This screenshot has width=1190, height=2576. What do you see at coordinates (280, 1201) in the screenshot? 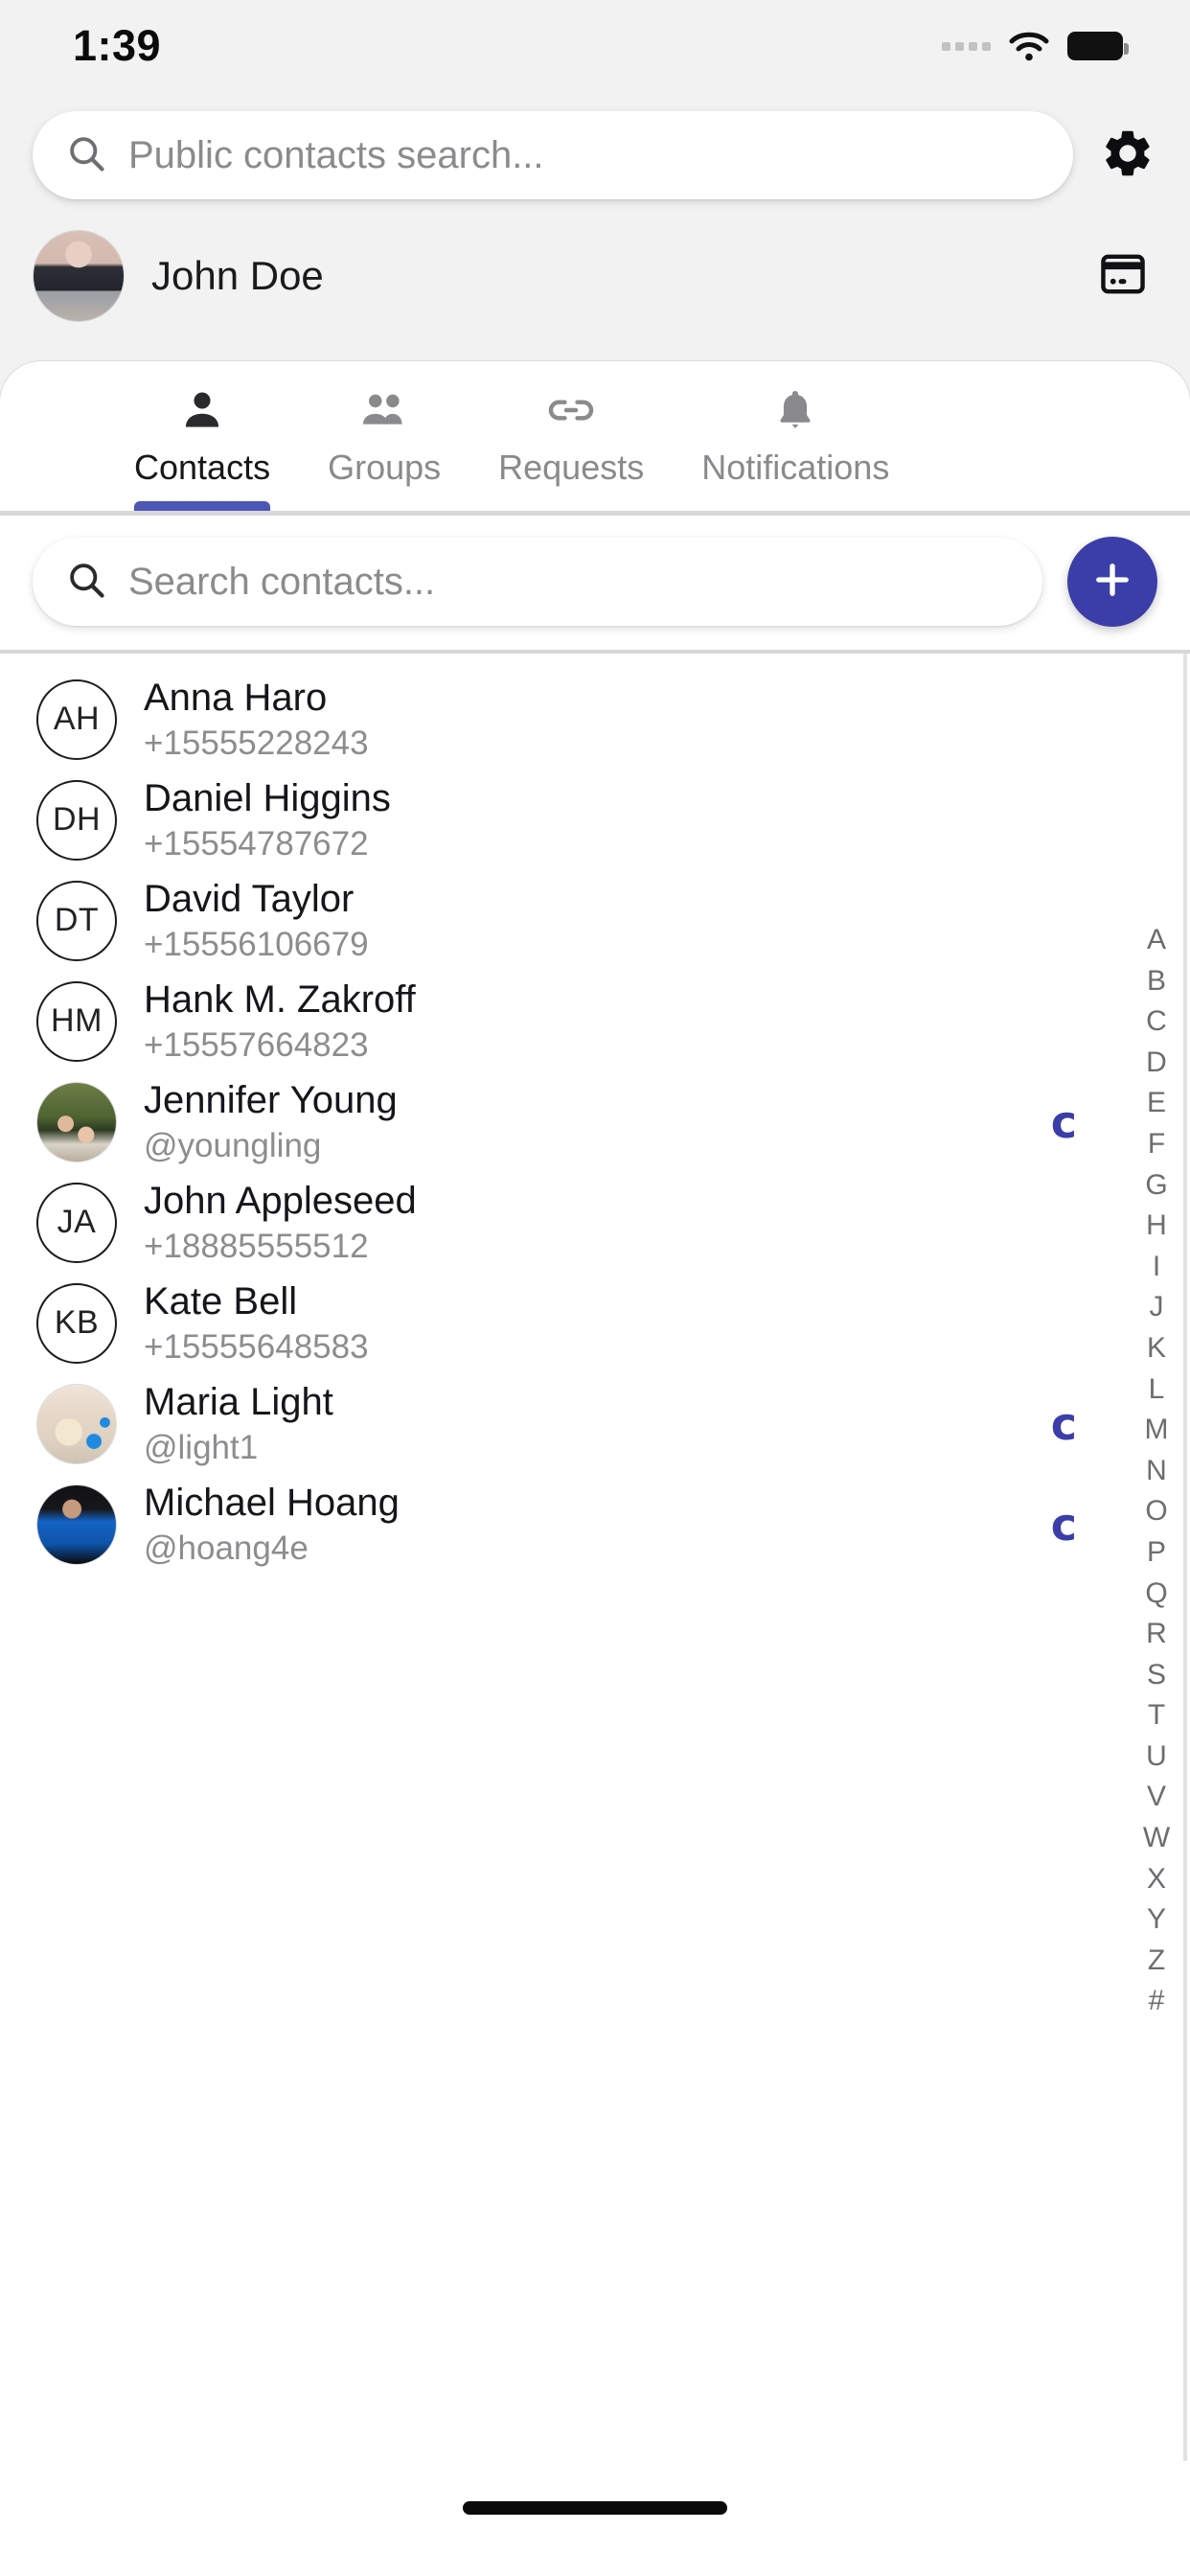
I see `contact-name: John Appleseed` at bounding box center [280, 1201].